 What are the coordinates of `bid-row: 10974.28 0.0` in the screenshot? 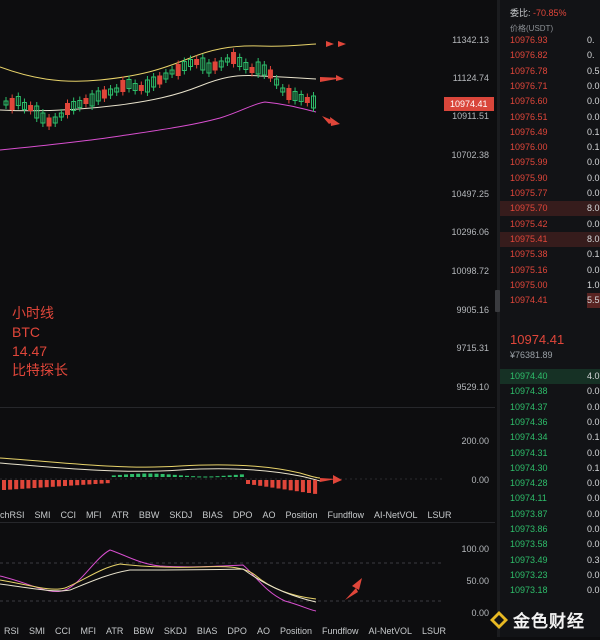 It's located at (550, 483).